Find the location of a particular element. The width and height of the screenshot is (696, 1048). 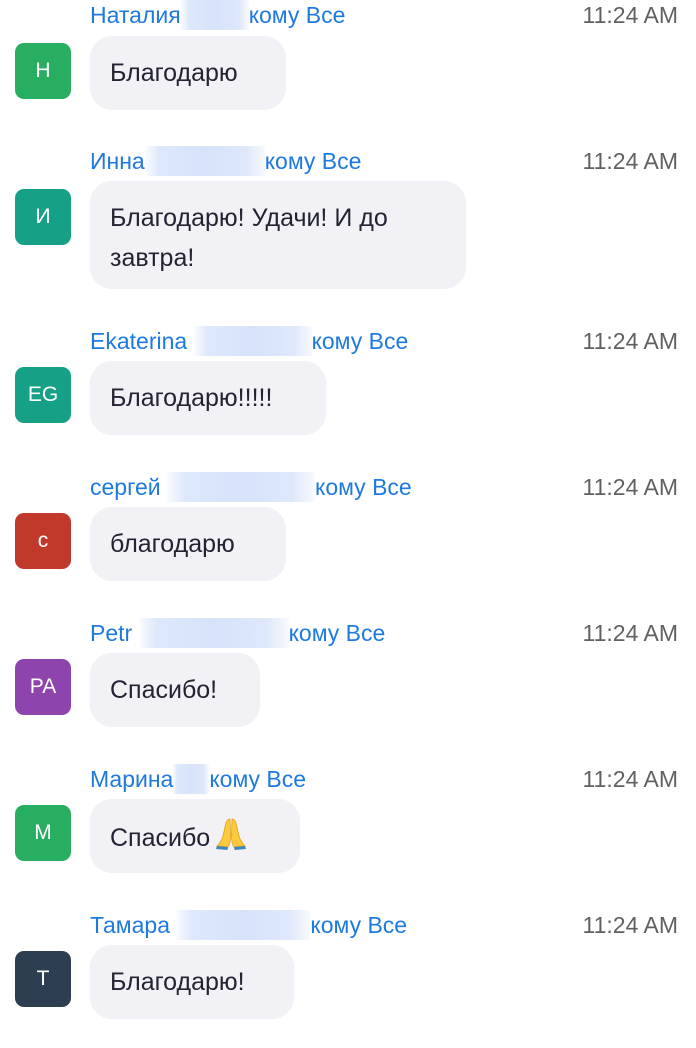

chat-message: Тамара кому Все 11:24 AM Т Благодарю! is located at coordinates (348, 978).